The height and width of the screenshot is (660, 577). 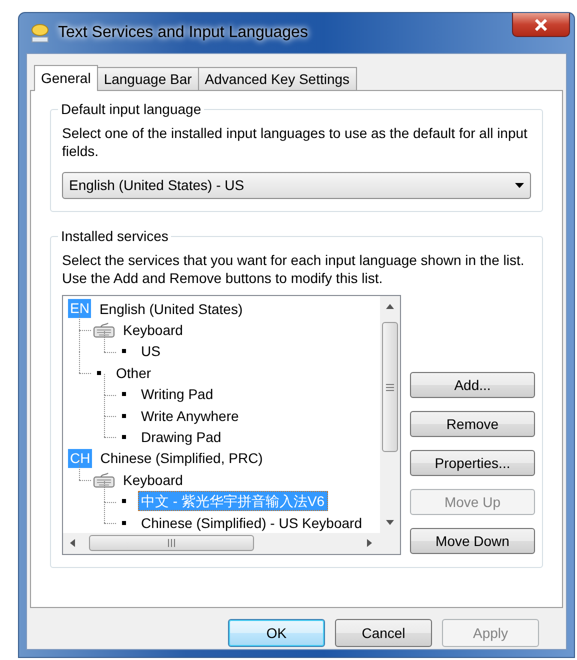 I want to click on tree-item: Chinese (Simplified) - US Keyboard, so click(x=251, y=522).